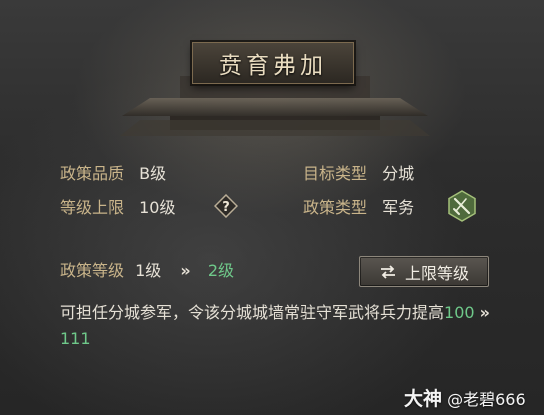 The image size is (544, 415). I want to click on policy-type-row: 政策类型 军务, so click(358, 208).